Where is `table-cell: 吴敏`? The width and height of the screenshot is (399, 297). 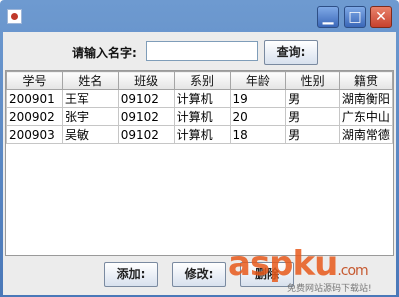
table-cell: 吴敏 is located at coordinates (90, 134).